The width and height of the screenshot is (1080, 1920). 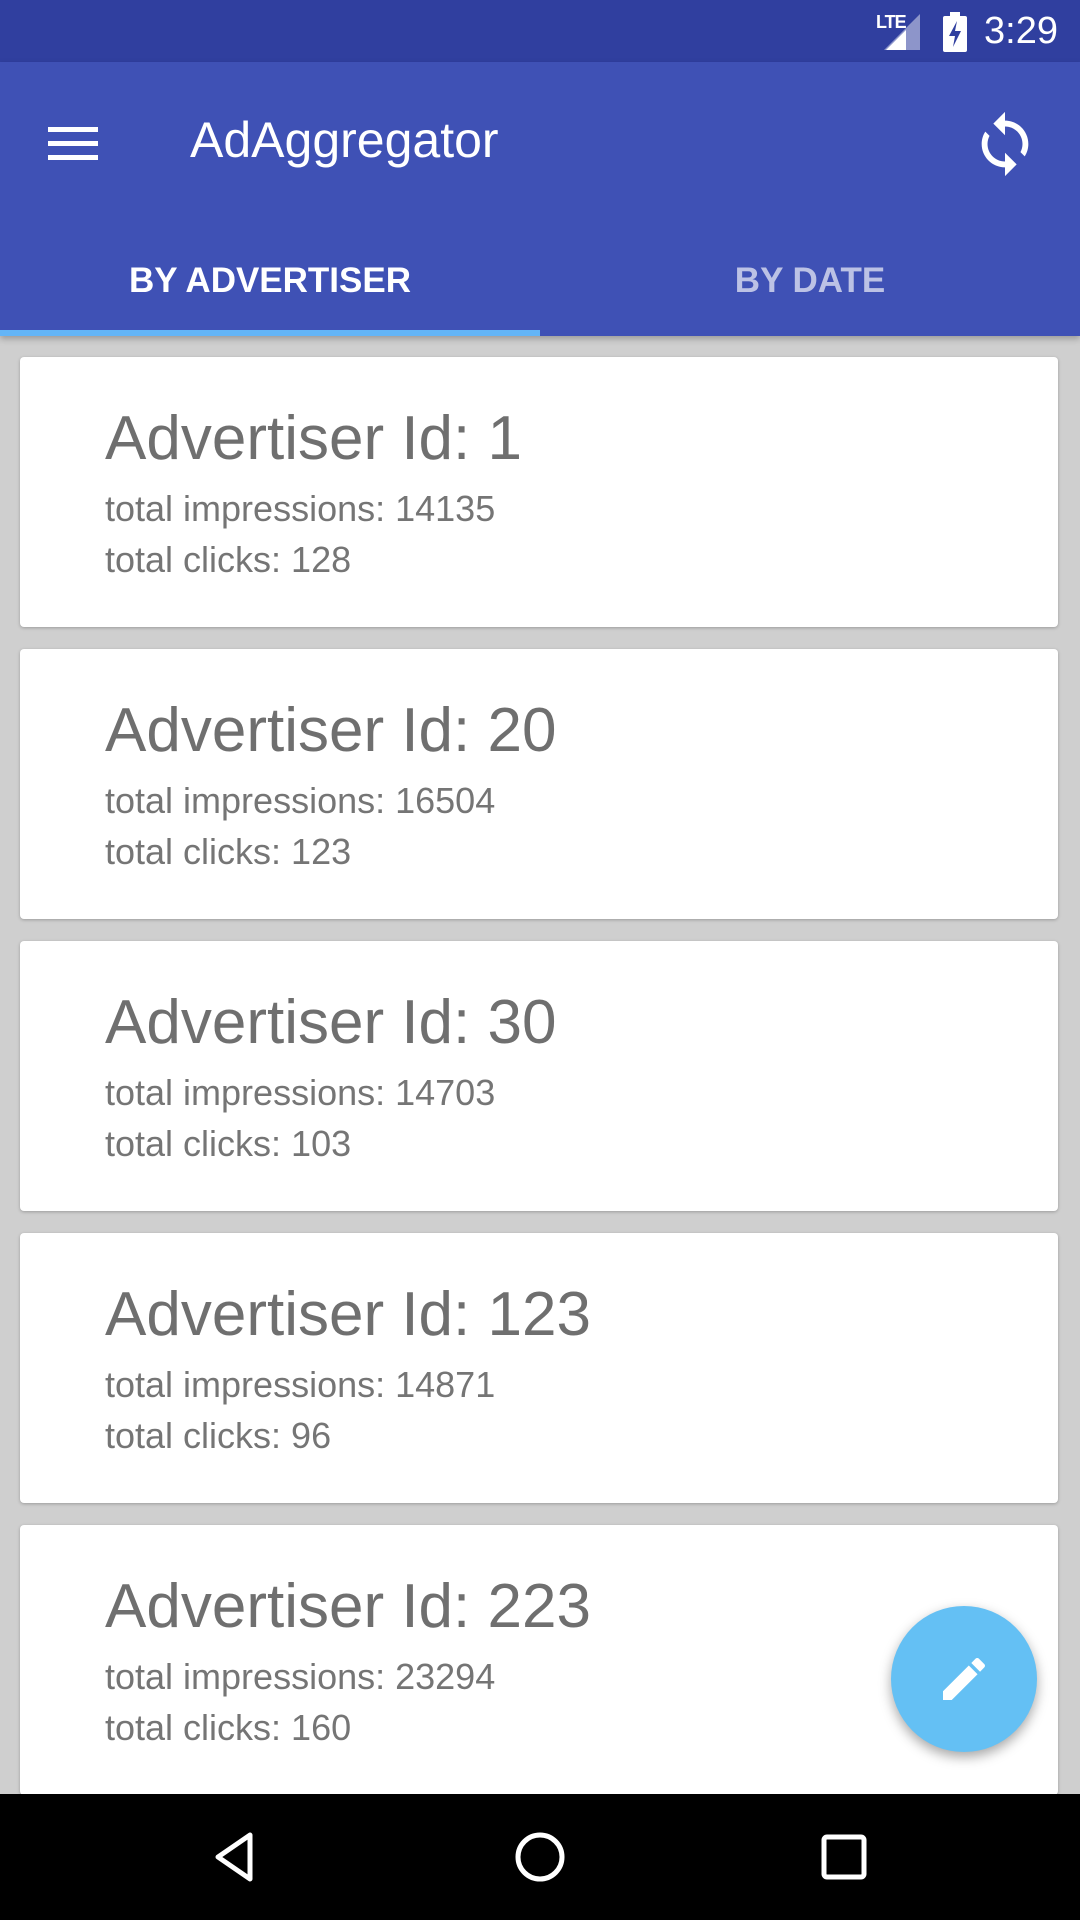 I want to click on total-impressions: total impressions: 14135, so click(x=300, y=508).